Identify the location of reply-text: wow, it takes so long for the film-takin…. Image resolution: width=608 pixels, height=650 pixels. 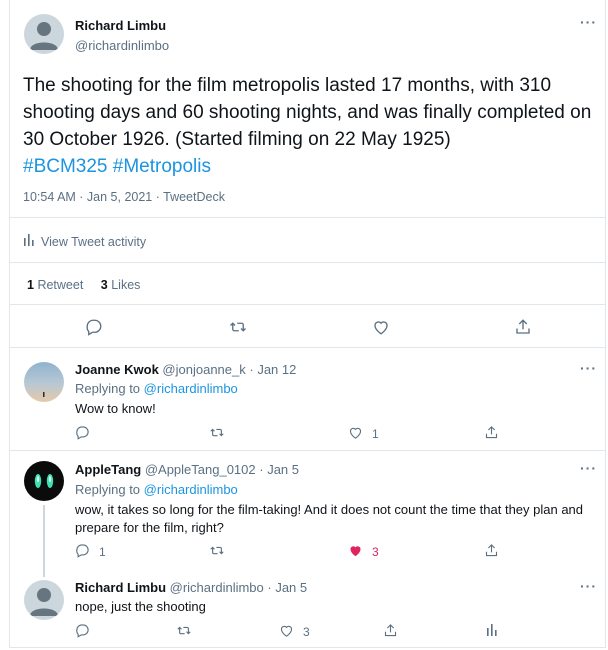
(329, 518).